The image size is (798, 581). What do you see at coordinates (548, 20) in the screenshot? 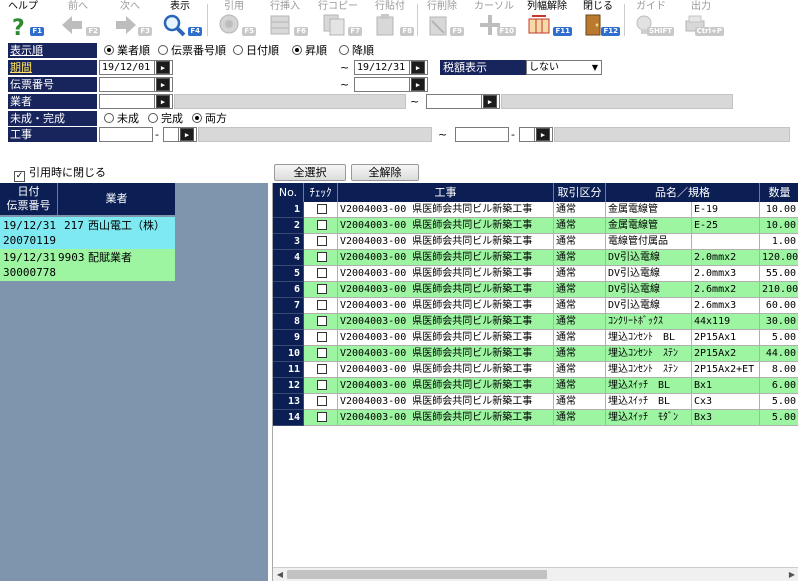
I see `column-width-button: 列幅解除 F11` at bounding box center [548, 20].